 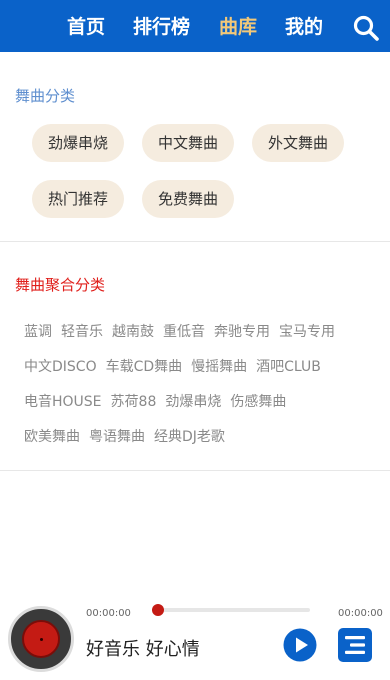 What do you see at coordinates (188, 143) in the screenshot?
I see `category-pill: 中文舞曲` at bounding box center [188, 143].